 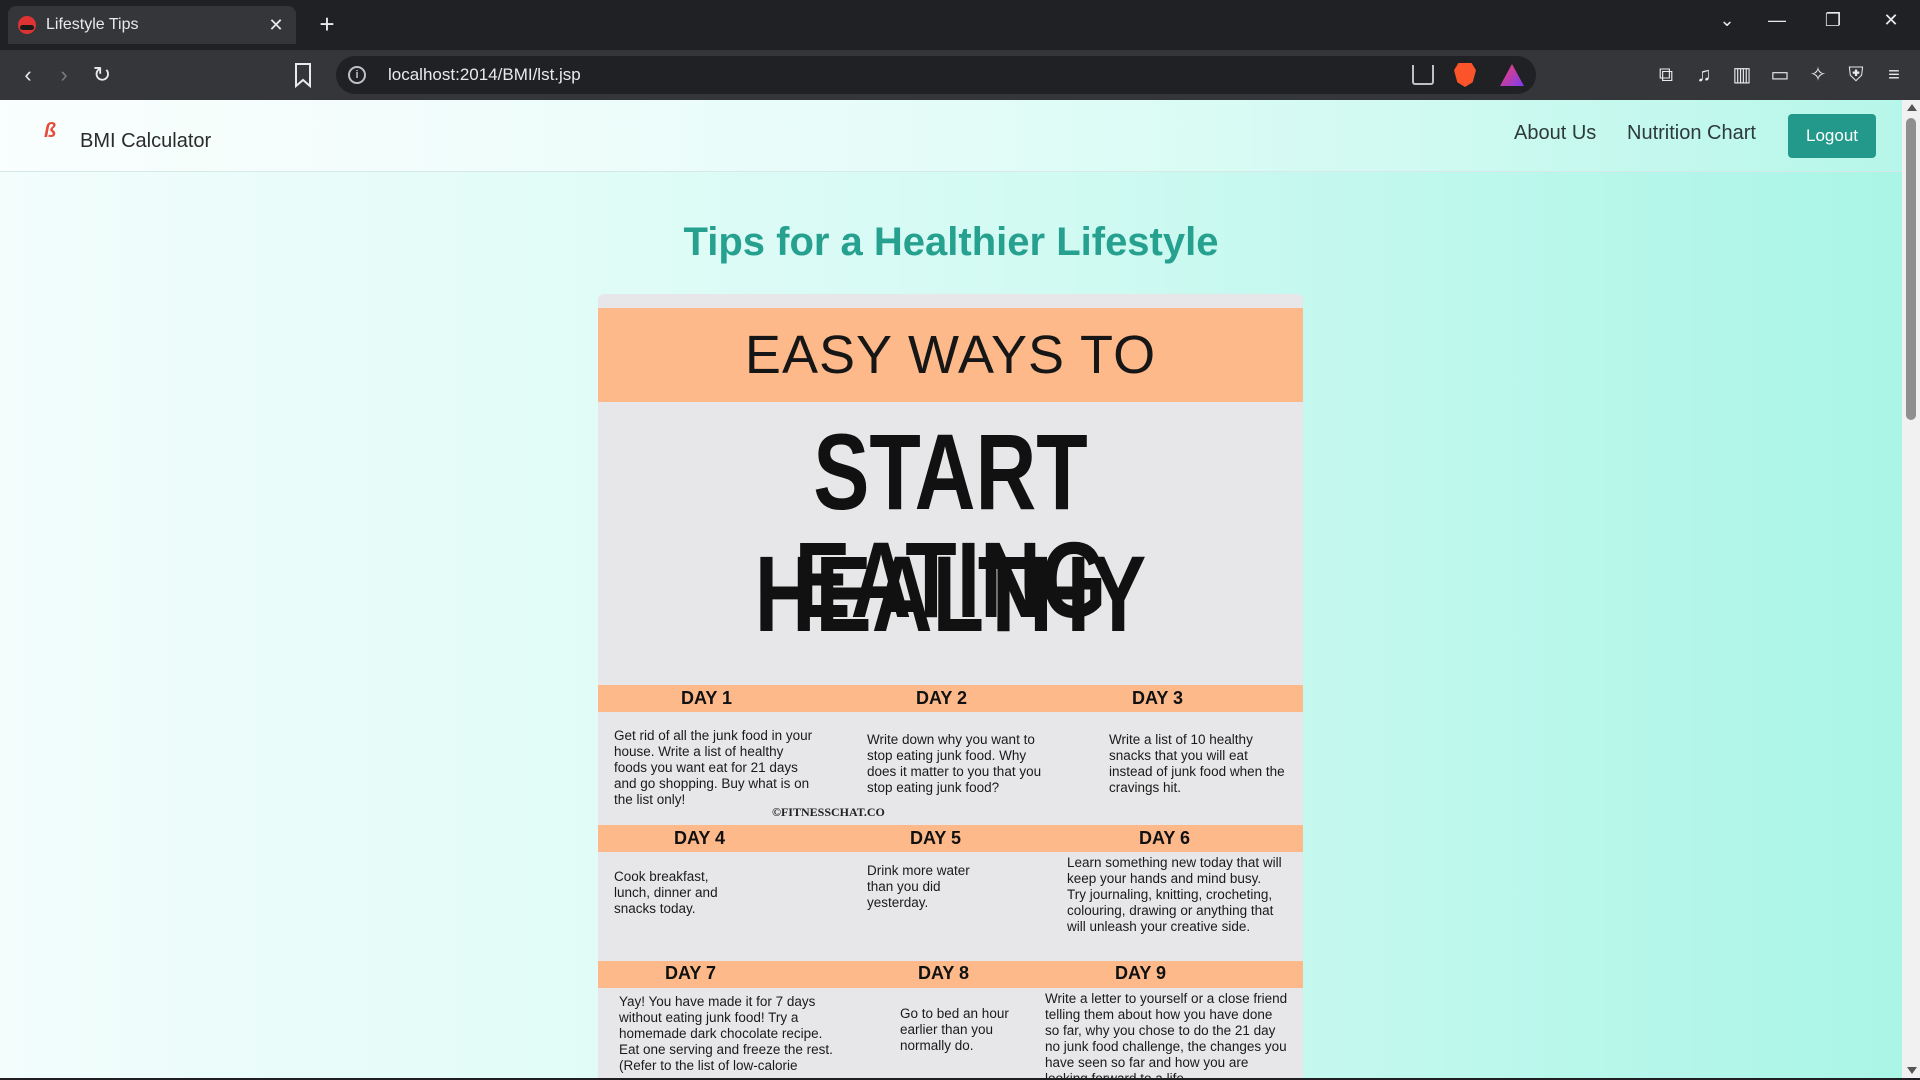 What do you see at coordinates (276, 25) in the screenshot?
I see `tab-close-icon: ✕` at bounding box center [276, 25].